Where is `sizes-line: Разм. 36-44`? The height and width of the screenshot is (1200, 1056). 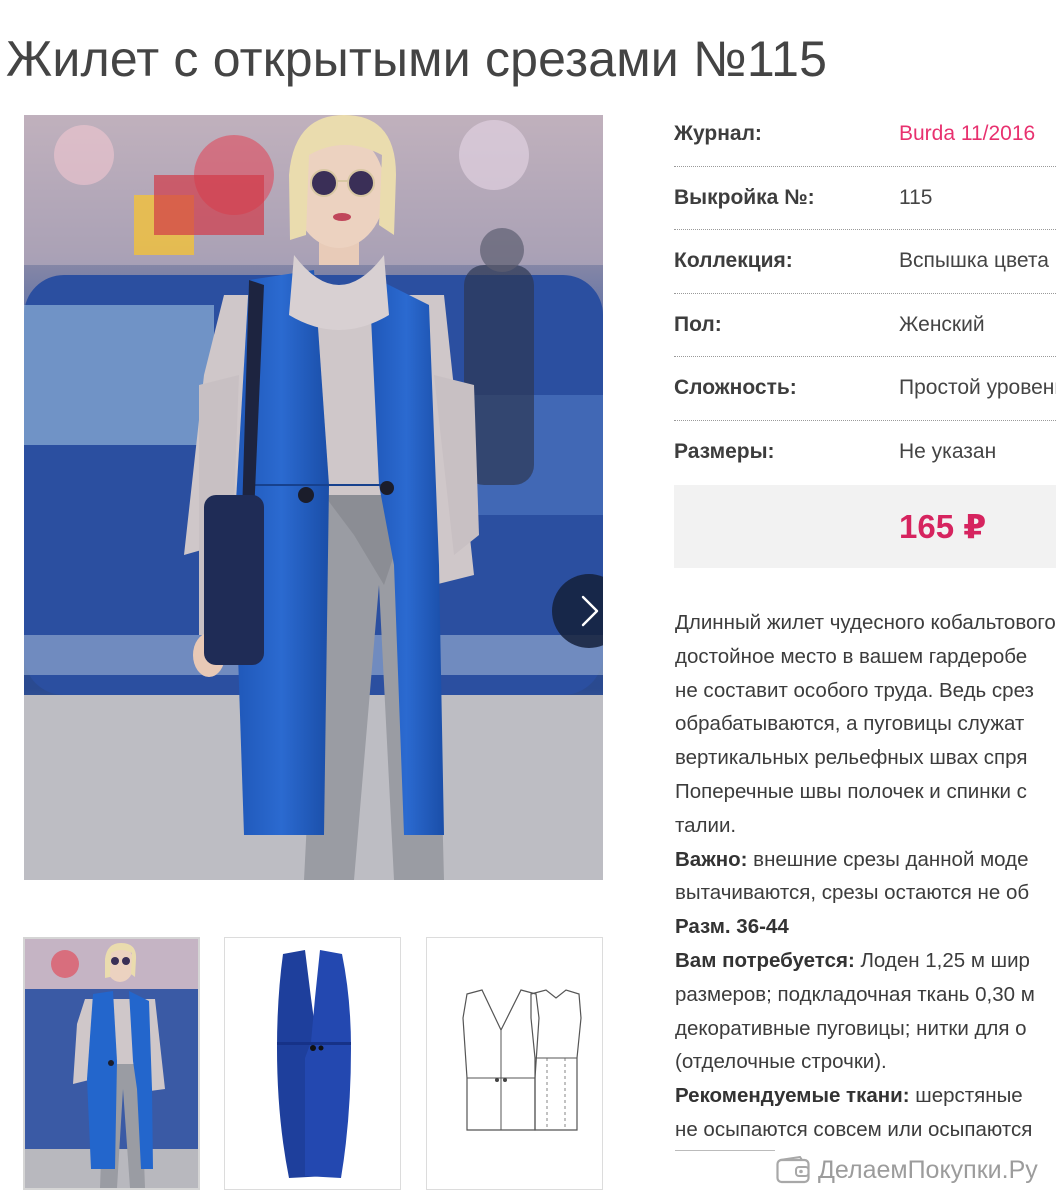
sizes-line: Разм. 36-44 is located at coordinates (865, 927).